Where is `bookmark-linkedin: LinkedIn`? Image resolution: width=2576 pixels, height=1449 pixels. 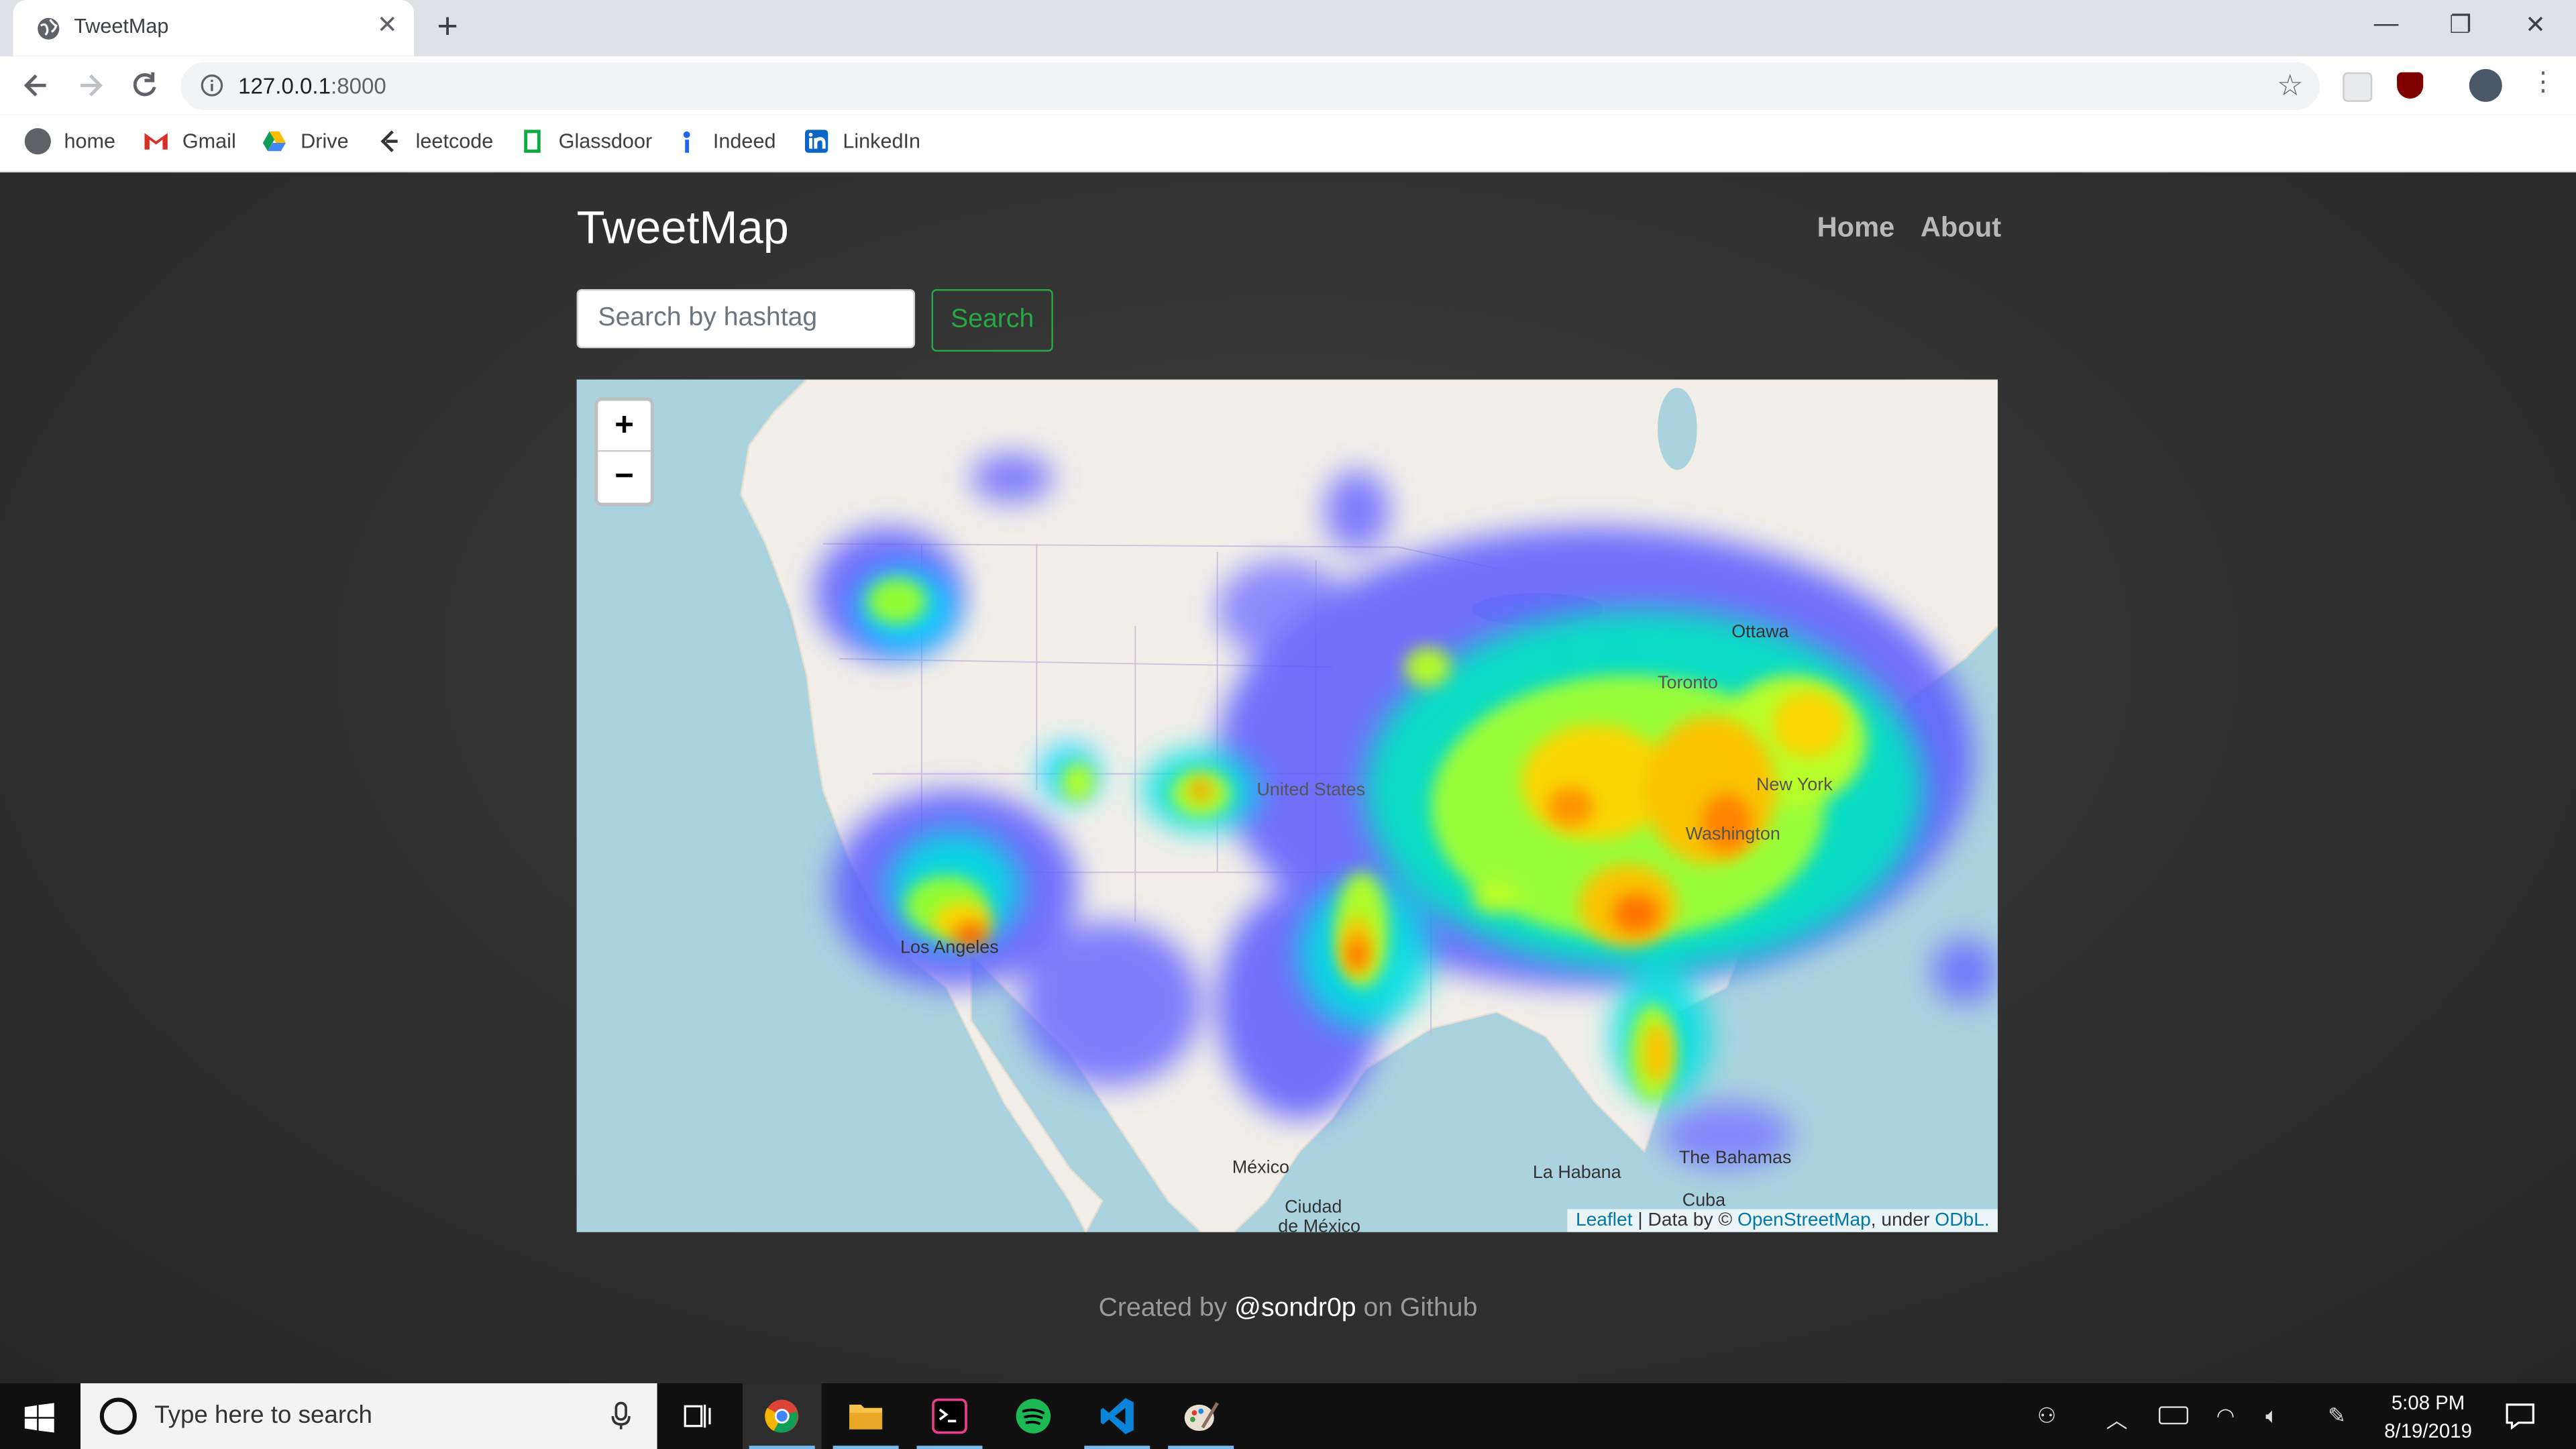 bookmark-linkedin: LinkedIn is located at coordinates (862, 141).